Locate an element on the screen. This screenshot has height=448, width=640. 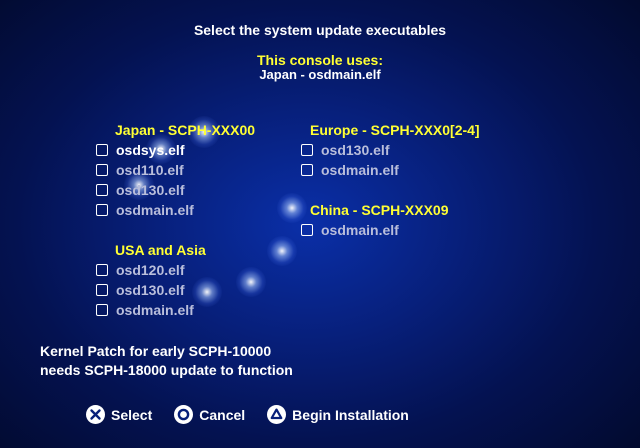
button-hint-bar: Select Cancel Begin Installation is located at coordinates (258, 414).